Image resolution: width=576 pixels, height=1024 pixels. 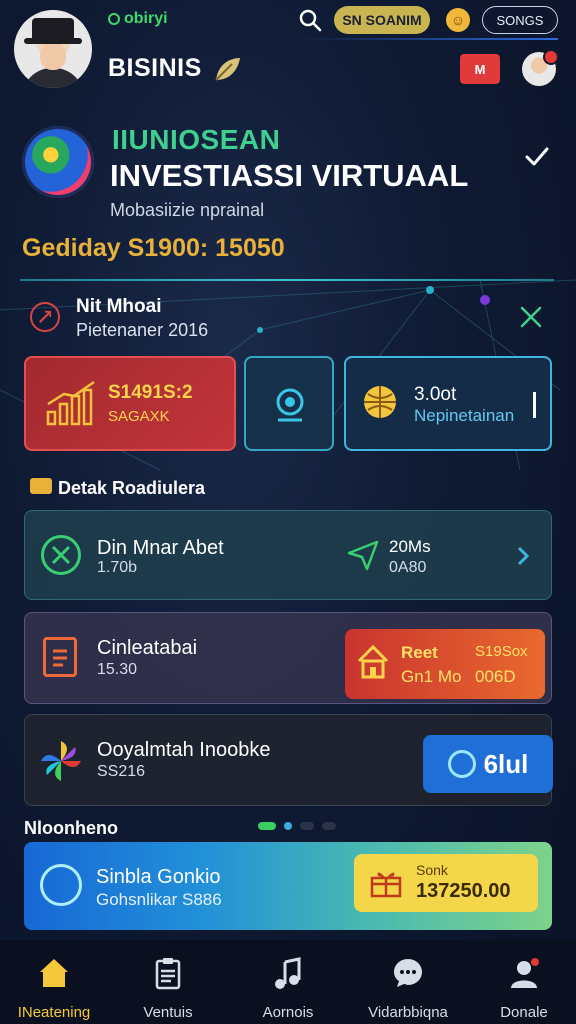 What do you see at coordinates (155, 68) in the screenshot?
I see `brand-name: BISINIS` at bounding box center [155, 68].